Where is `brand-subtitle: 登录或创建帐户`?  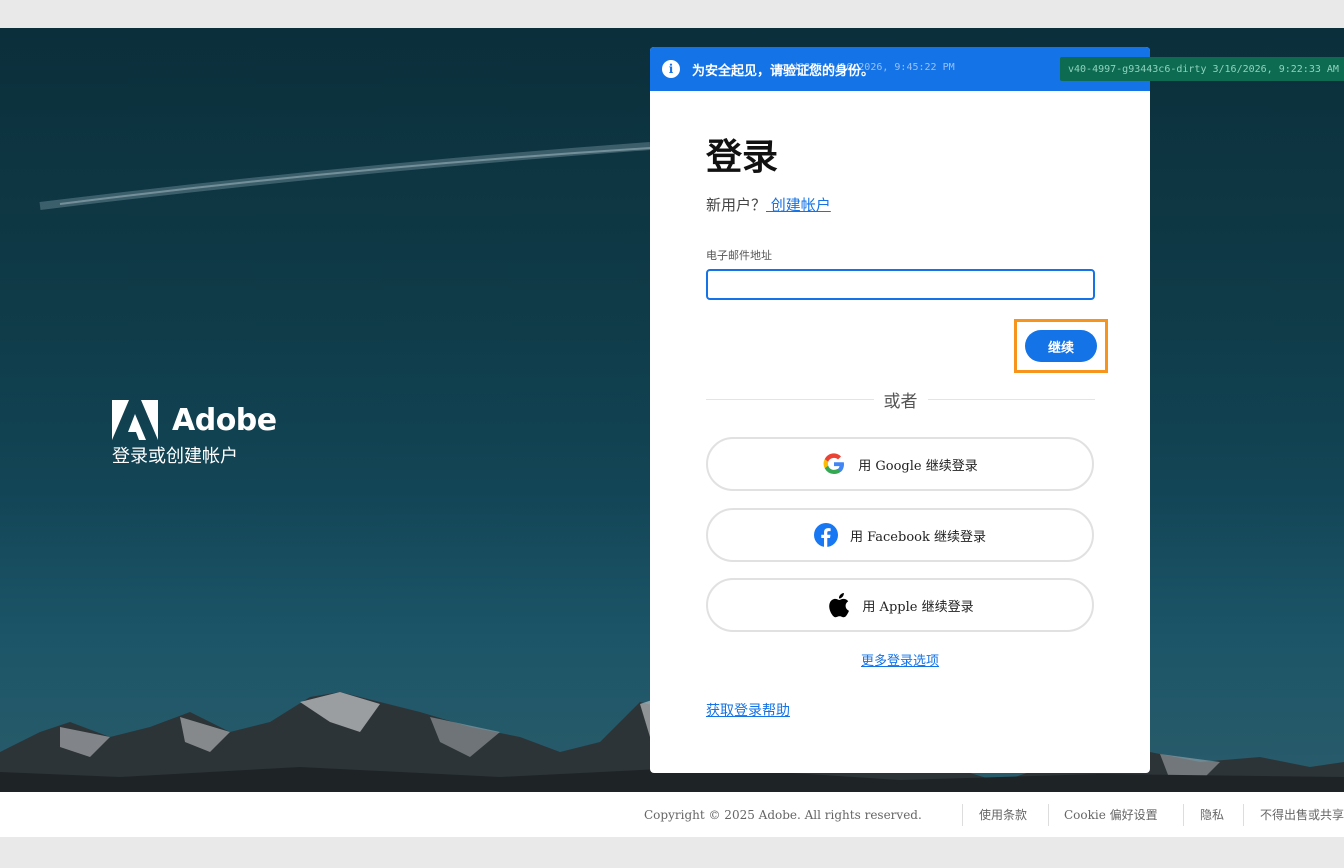 brand-subtitle: 登录或创建帐户 is located at coordinates (175, 456).